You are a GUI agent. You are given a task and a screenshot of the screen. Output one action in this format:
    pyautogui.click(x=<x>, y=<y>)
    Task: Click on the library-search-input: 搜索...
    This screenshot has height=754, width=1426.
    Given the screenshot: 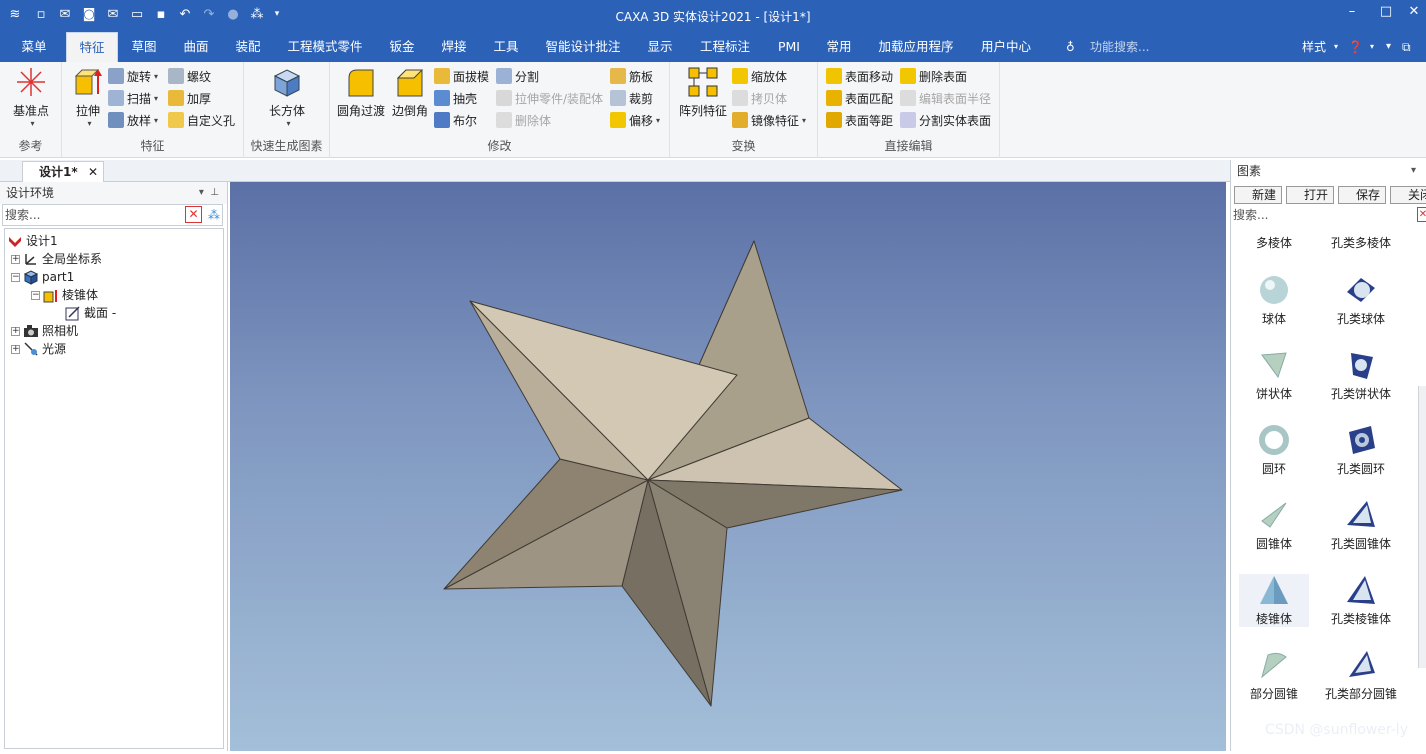 What is the action you would take?
    pyautogui.click(x=1328, y=215)
    